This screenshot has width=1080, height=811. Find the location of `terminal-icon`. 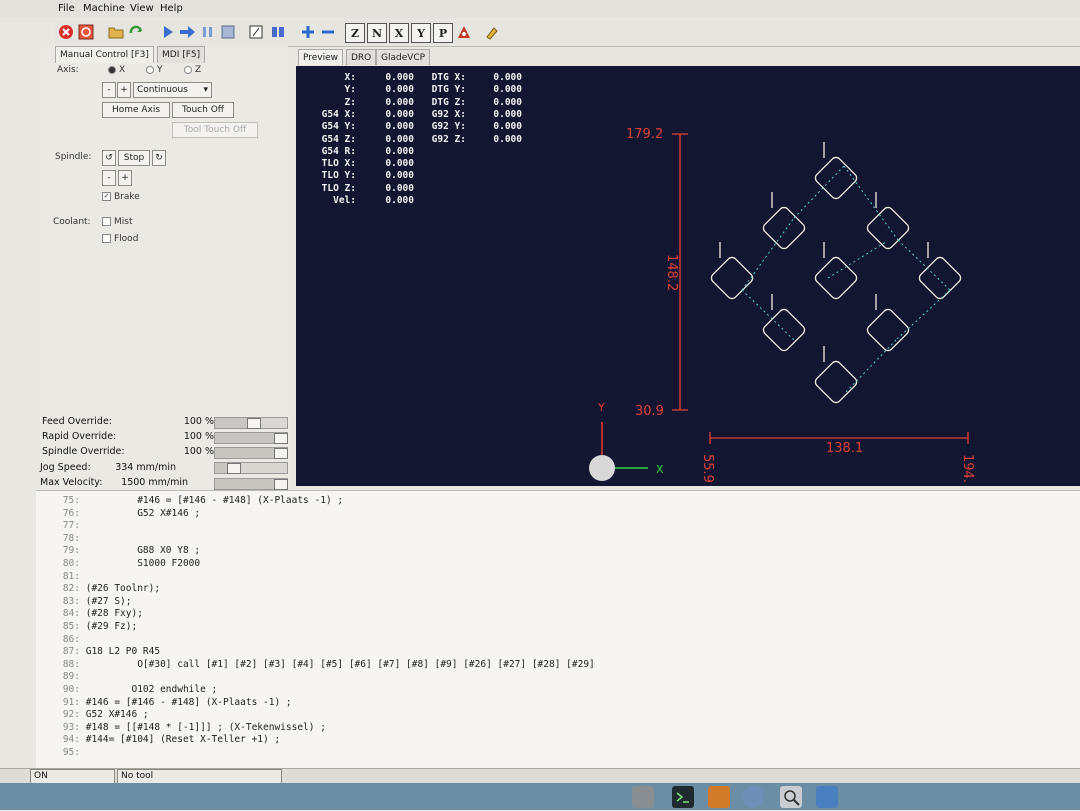

terminal-icon is located at coordinates (683, 797).